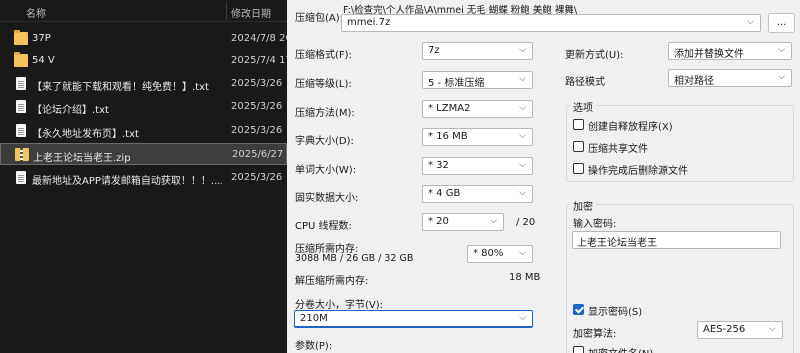 The height and width of the screenshot is (353, 800). Describe the element at coordinates (354, 258) in the screenshot. I see `memory-detail: 3088 MB / 26 GB / 32 GB` at that location.